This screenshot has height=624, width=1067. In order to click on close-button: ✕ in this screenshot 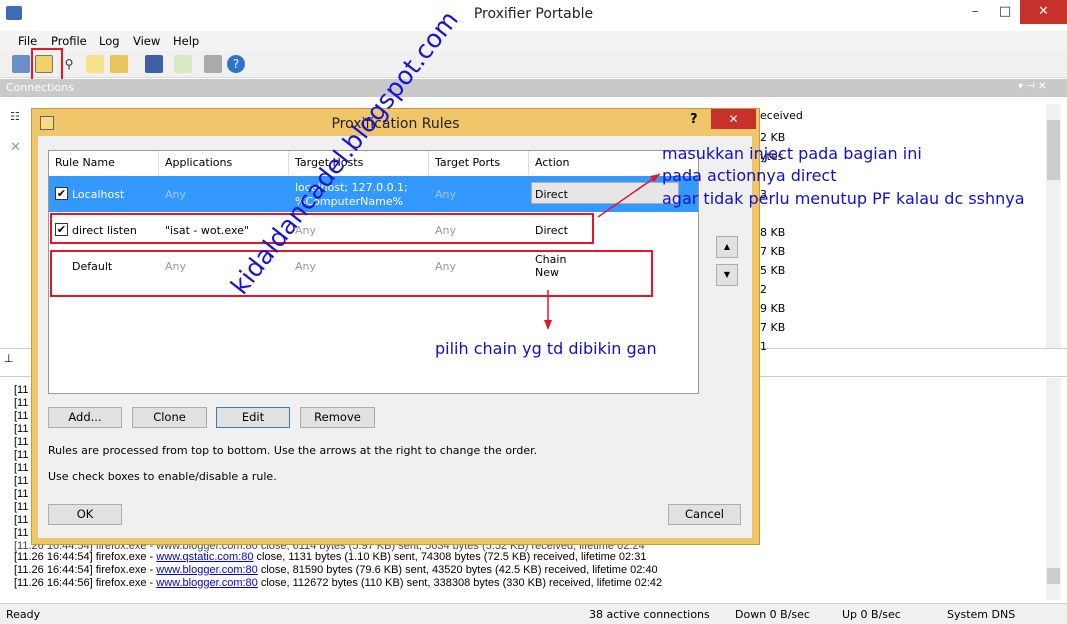, I will do `click(1043, 12)`.